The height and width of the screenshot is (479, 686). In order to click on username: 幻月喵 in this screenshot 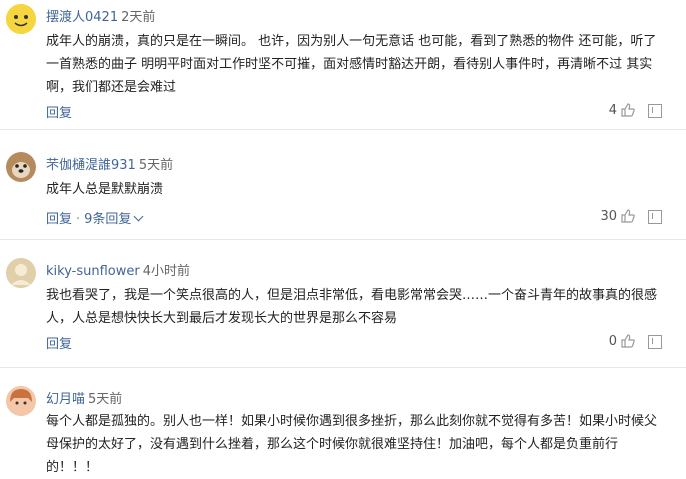, I will do `click(65, 399)`.